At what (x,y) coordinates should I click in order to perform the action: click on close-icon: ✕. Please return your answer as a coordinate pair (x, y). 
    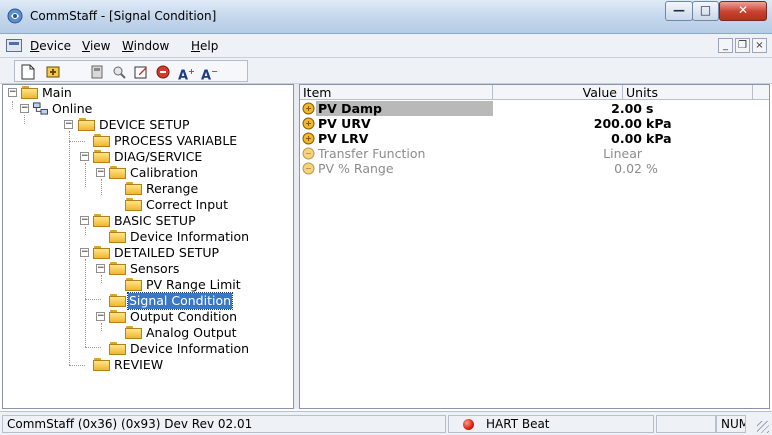
    Looking at the image, I should click on (743, 10).